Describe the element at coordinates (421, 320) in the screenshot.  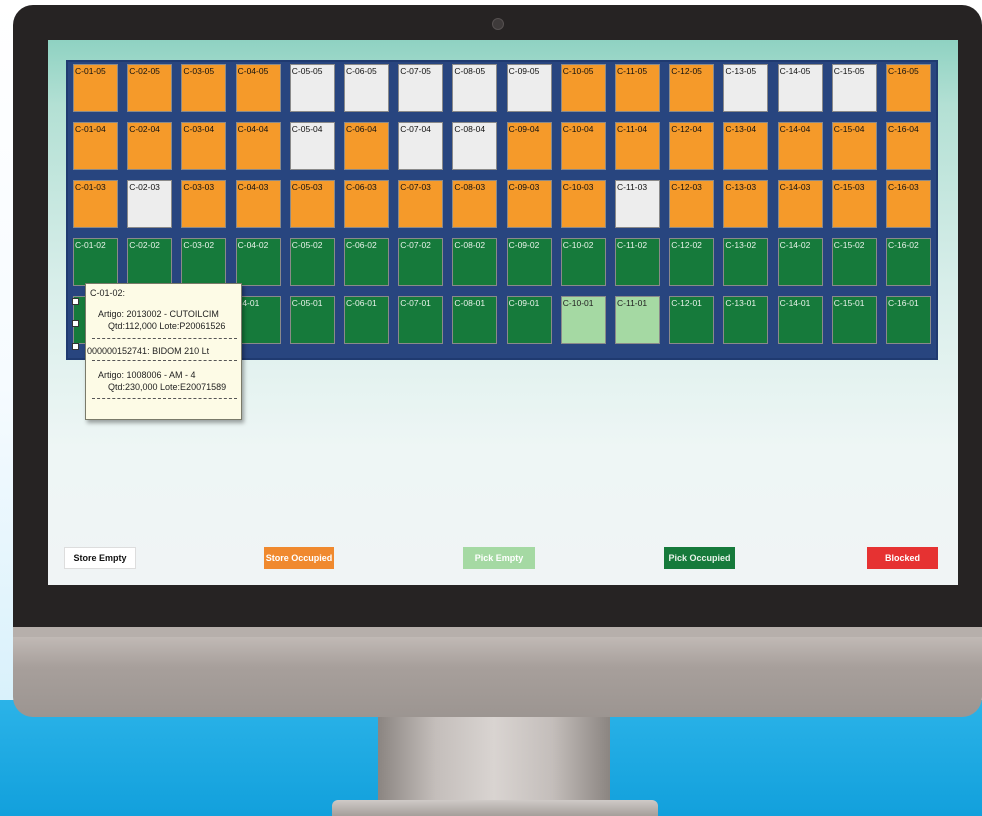
I see `rack-cell: C-07-01` at that location.